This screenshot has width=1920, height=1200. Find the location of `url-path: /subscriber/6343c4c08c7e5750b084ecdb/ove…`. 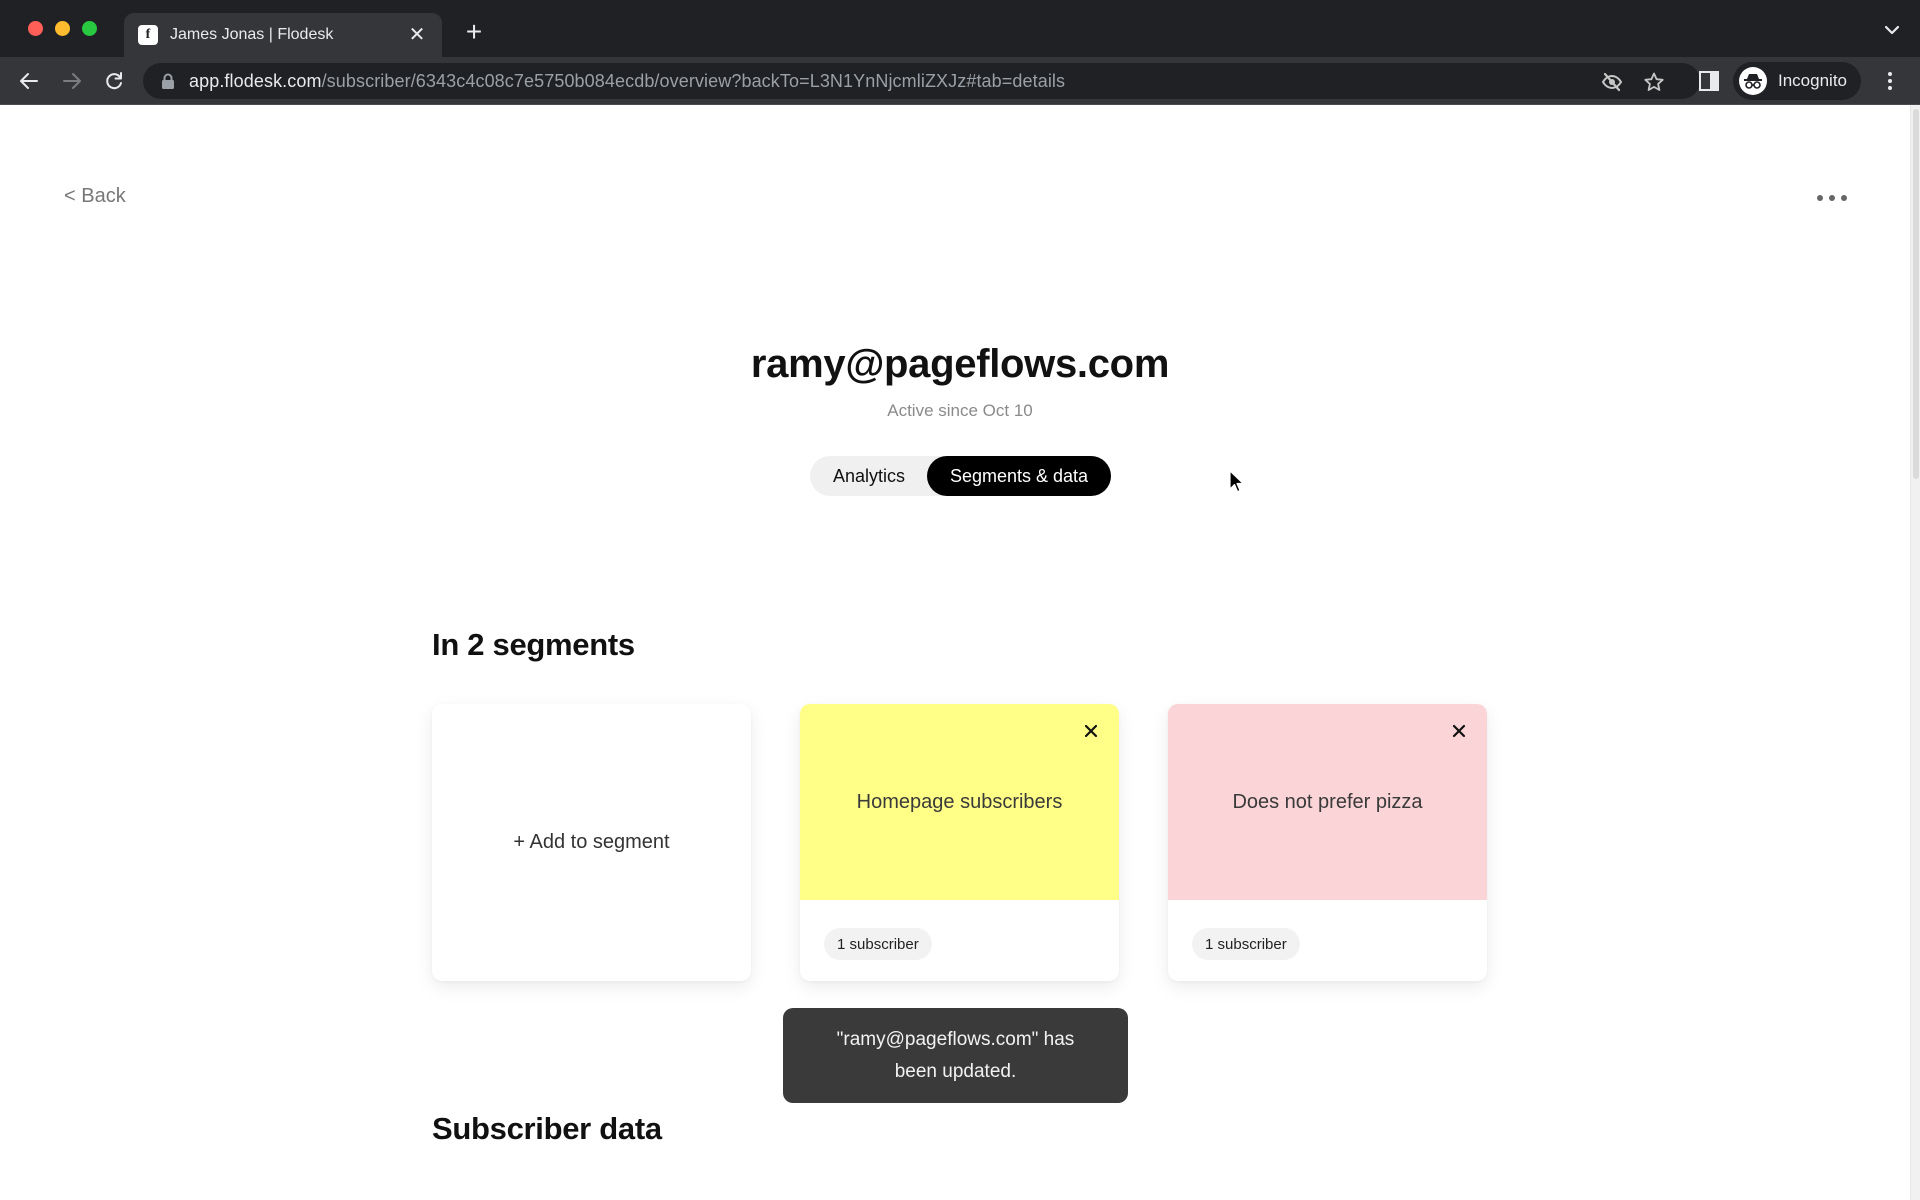

url-path: /subscriber/6343c4c08c7e5750b084ecdb/ove… is located at coordinates (693, 80).